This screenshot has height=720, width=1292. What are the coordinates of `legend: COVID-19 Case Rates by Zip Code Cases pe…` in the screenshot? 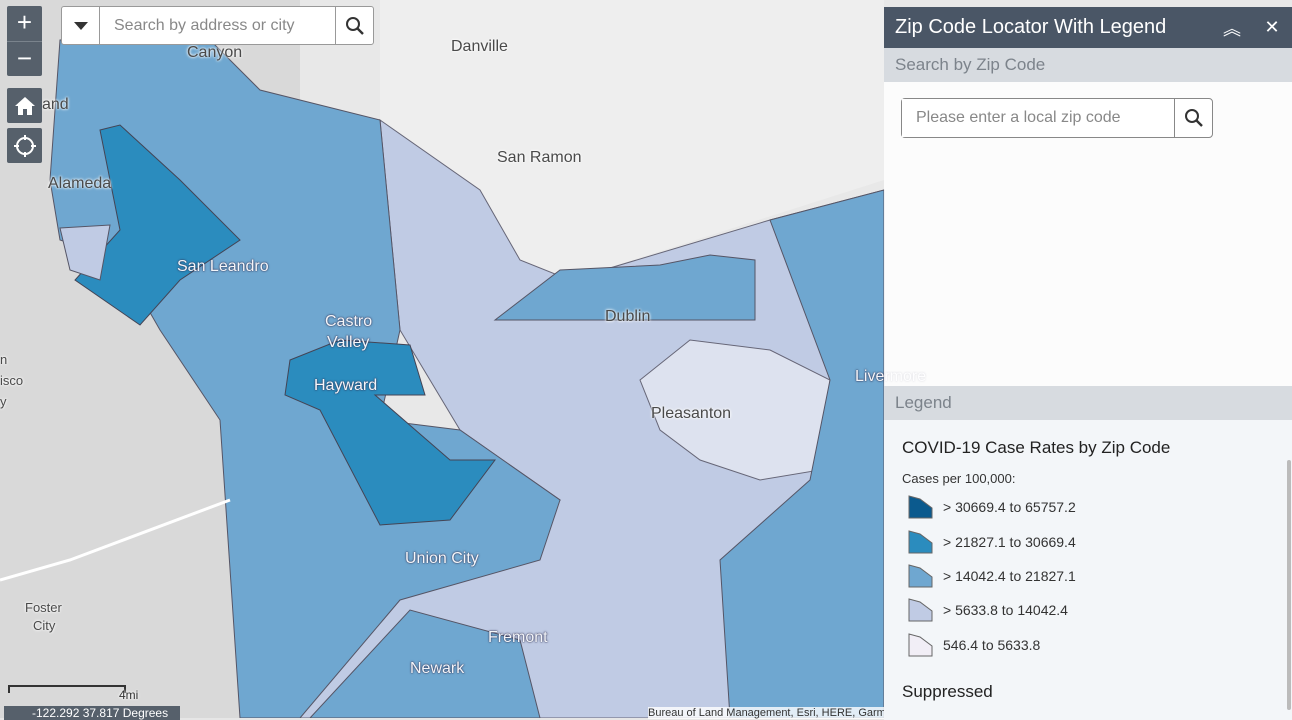 It's located at (1088, 570).